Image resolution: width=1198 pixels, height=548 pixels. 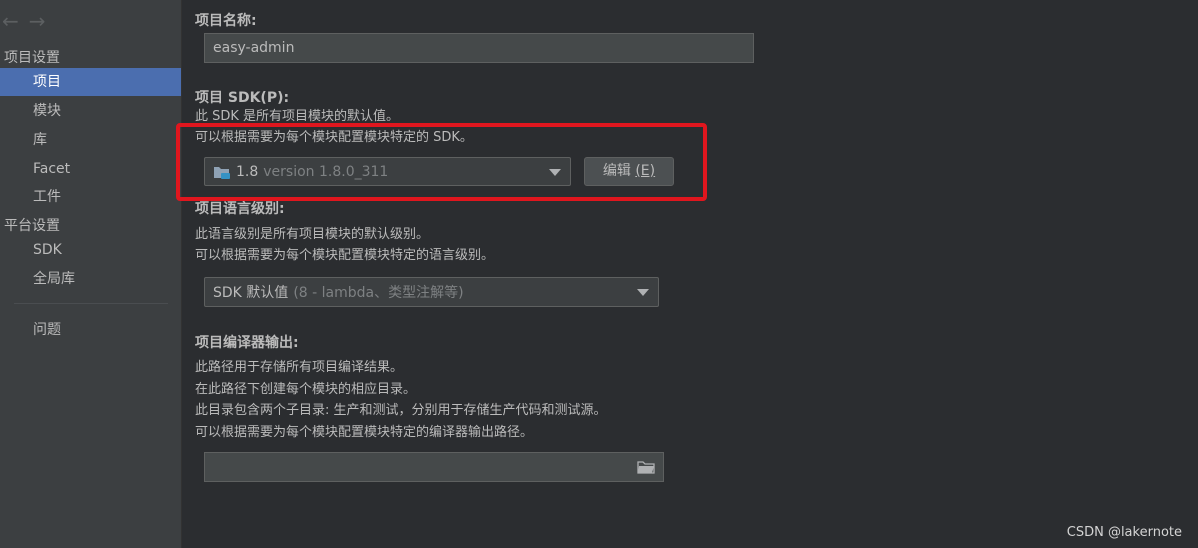 What do you see at coordinates (90, 169) in the screenshot?
I see `sidebar-item-facet: Facet` at bounding box center [90, 169].